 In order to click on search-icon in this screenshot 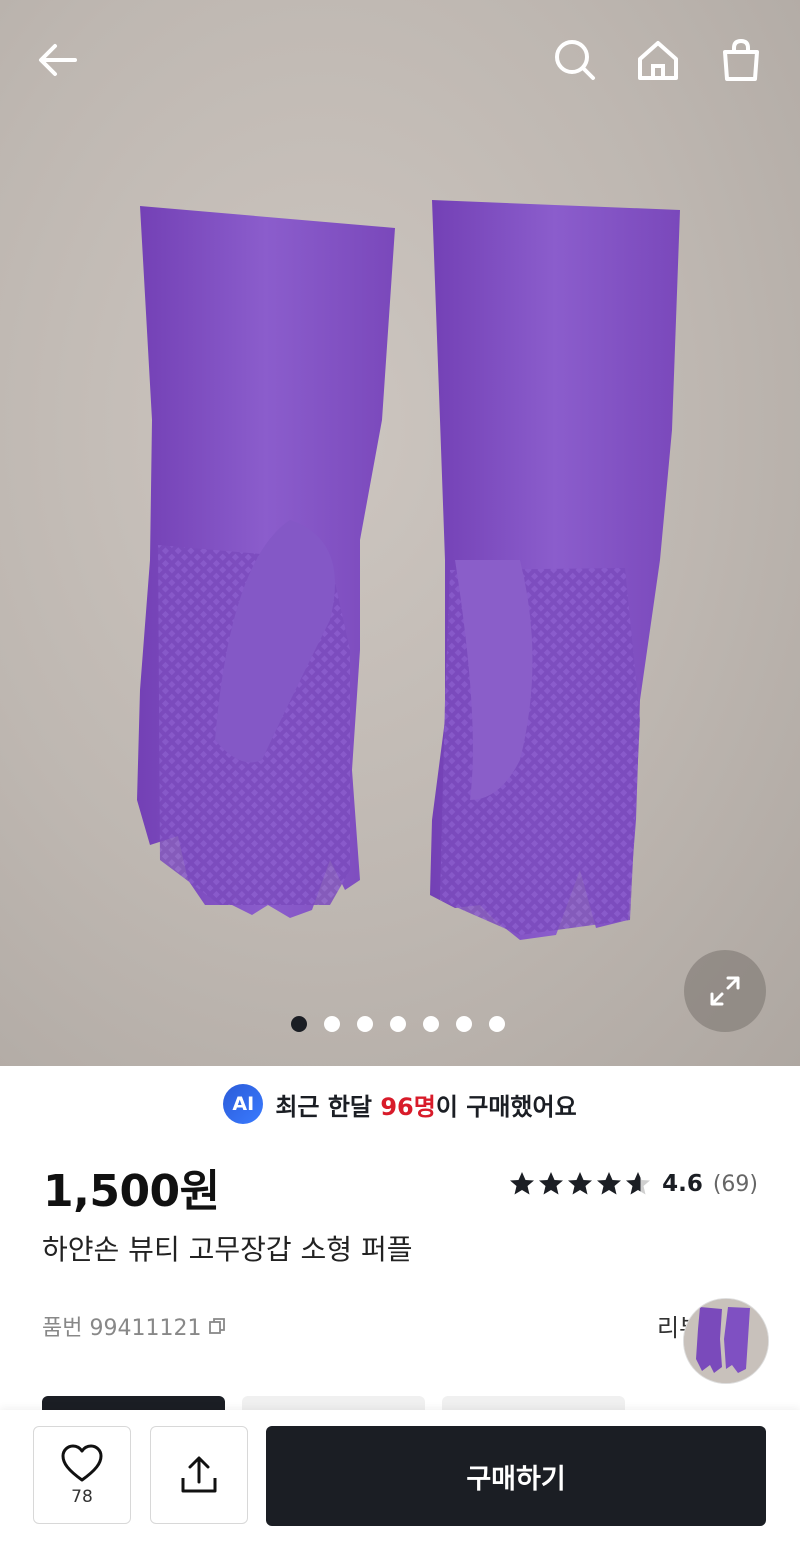, I will do `click(575, 60)`.